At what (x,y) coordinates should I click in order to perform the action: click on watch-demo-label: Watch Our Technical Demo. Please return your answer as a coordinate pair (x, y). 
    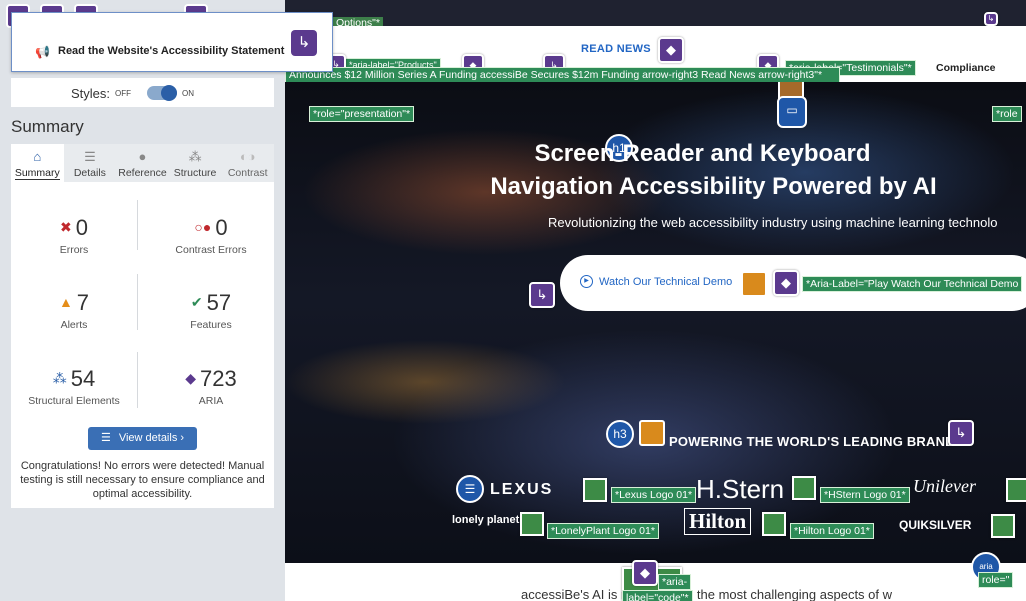
    Looking at the image, I should click on (666, 282).